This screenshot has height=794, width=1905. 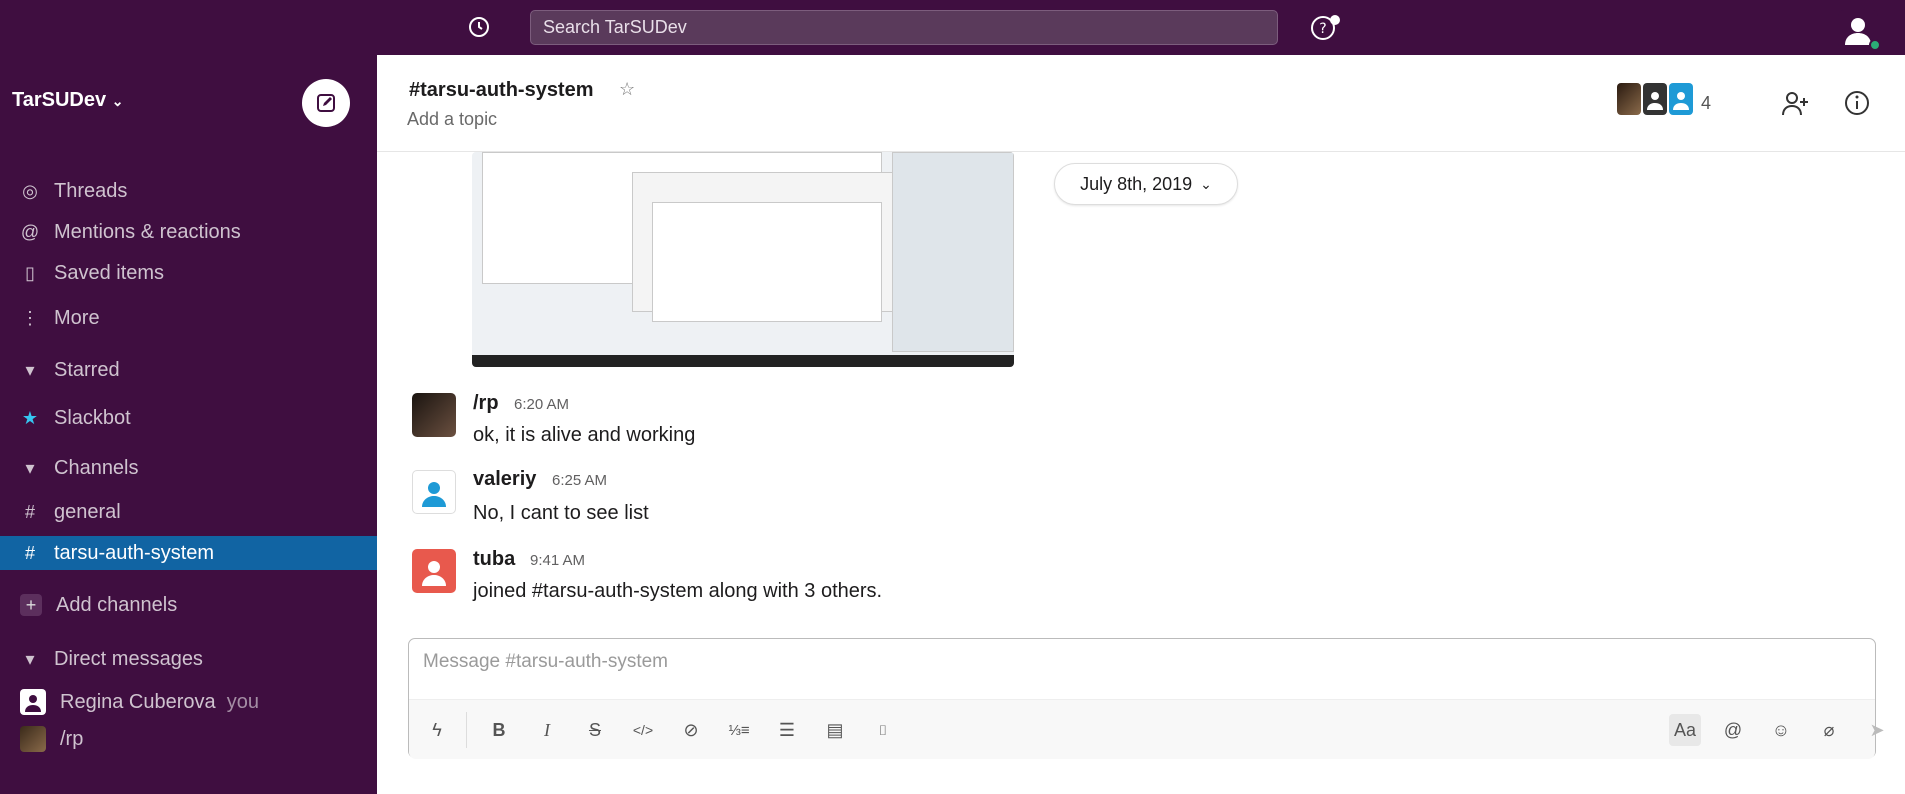 I want to click on dm-name: Regina Cuberova, so click(x=138, y=701).